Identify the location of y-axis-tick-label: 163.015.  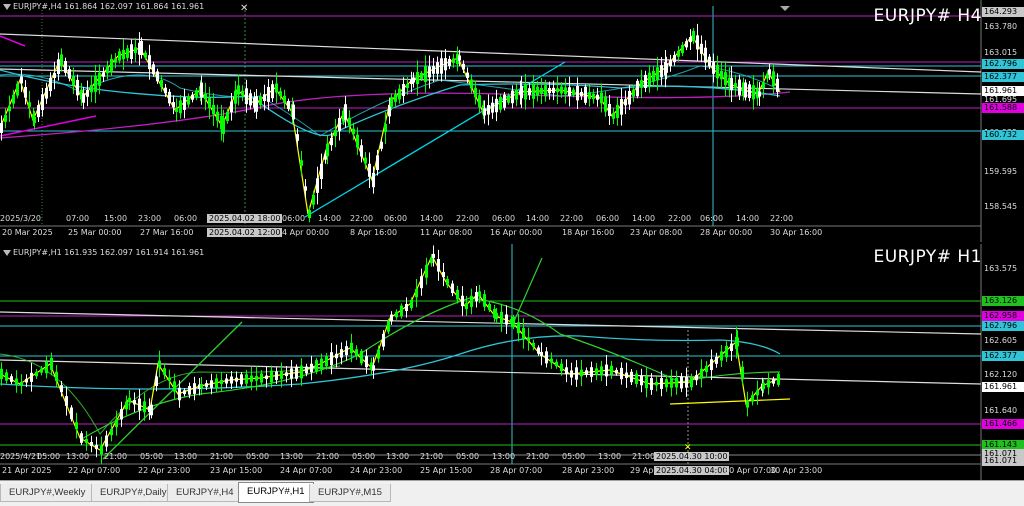
(1001, 52).